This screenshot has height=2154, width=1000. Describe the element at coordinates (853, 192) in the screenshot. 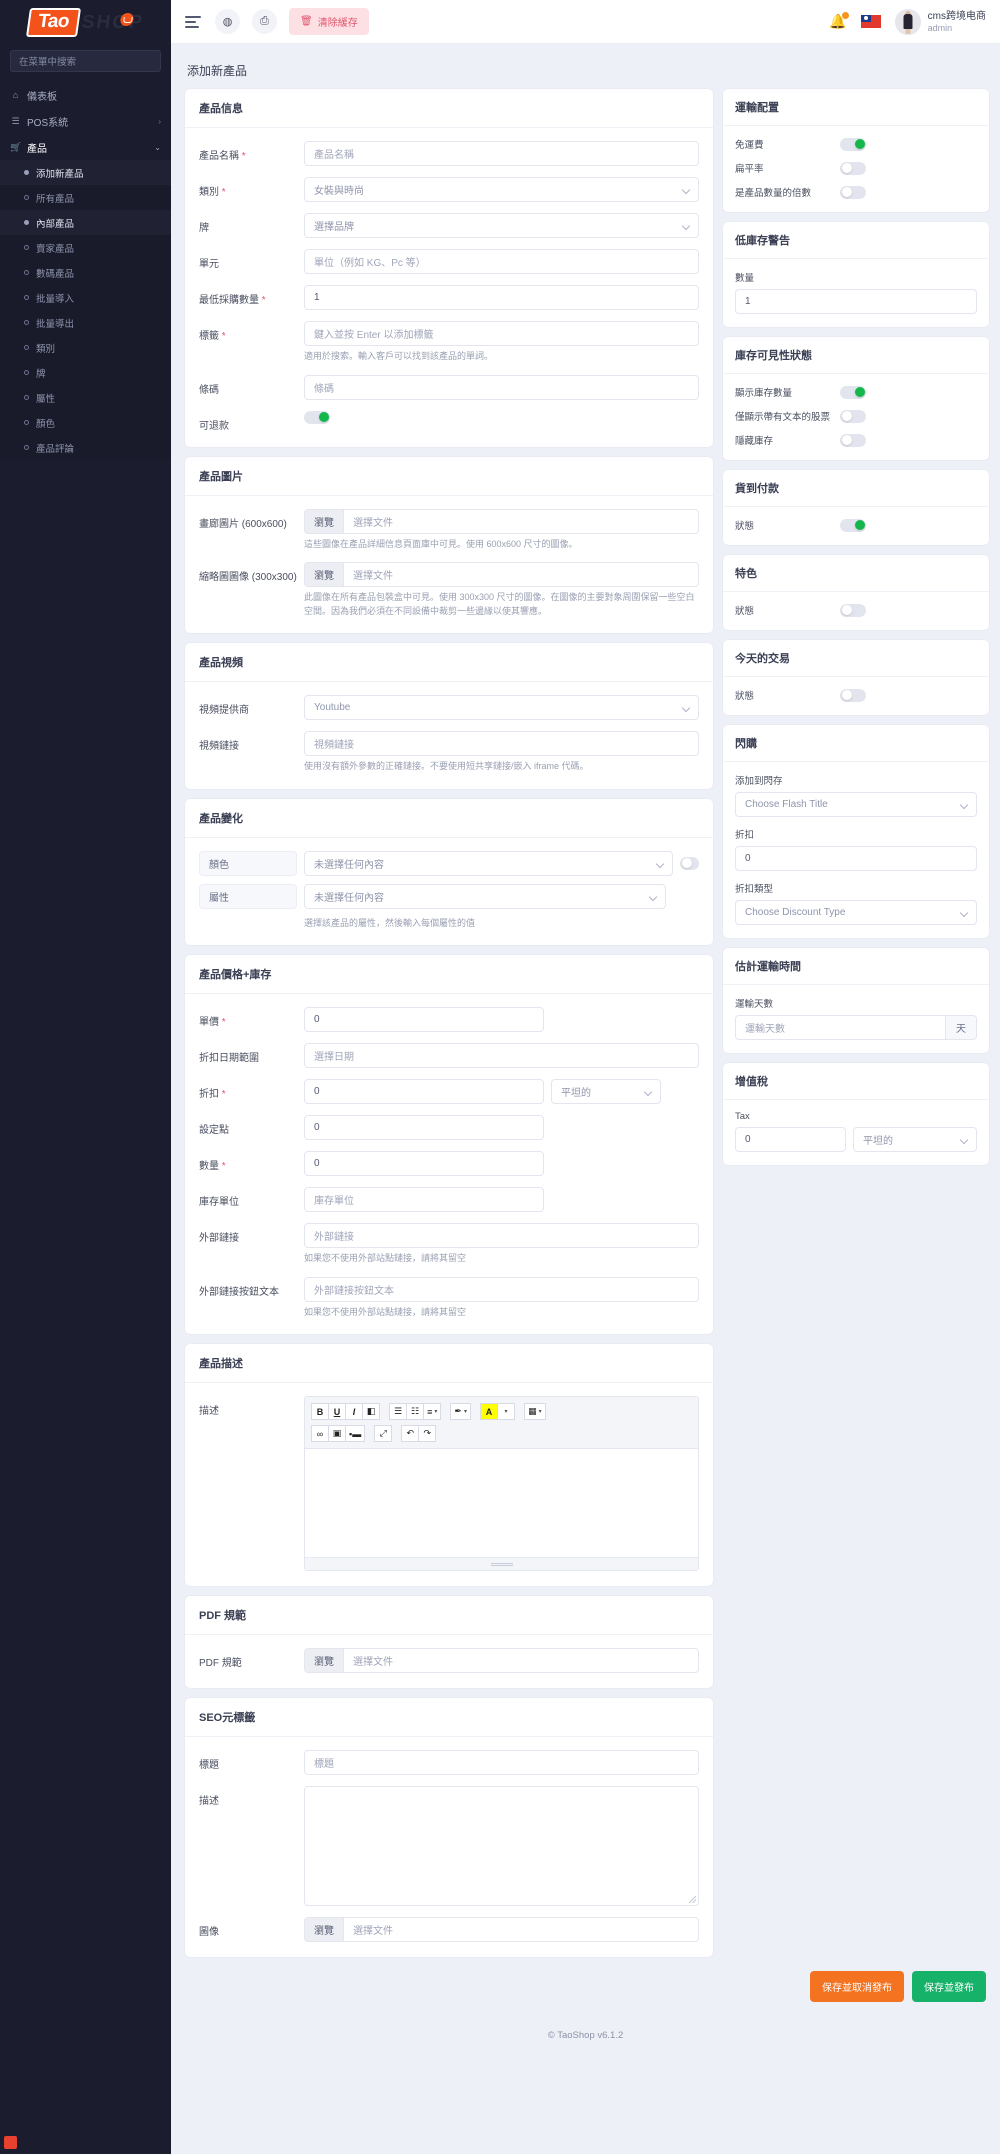

I see `multiply-qty-toggle` at that location.